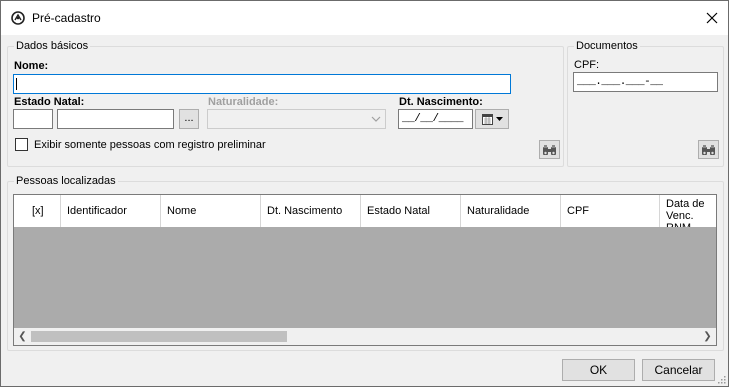 Image resolution: width=729 pixels, height=387 pixels. What do you see at coordinates (21, 144) in the screenshot?
I see `registro-preliminar-checkbox` at bounding box center [21, 144].